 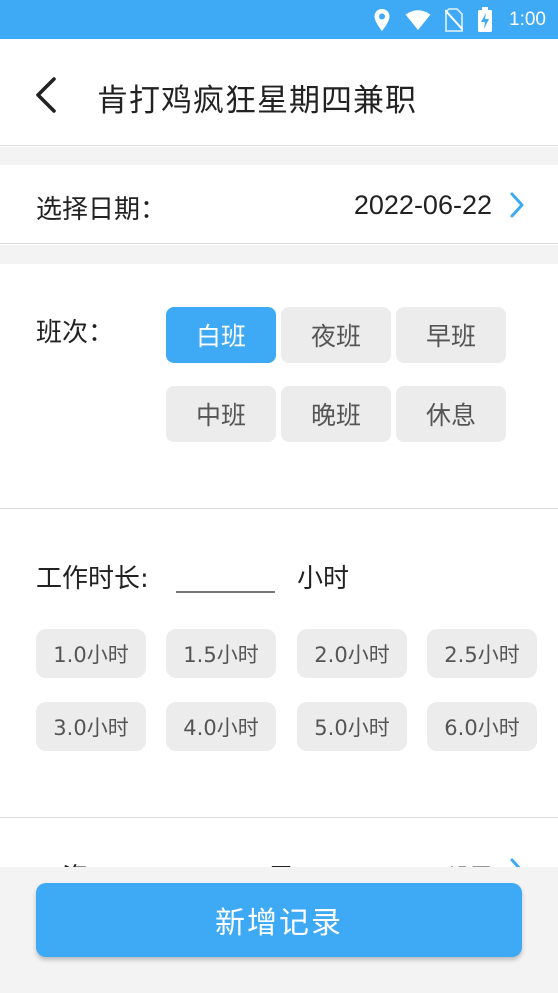 I want to click on shift-option-middle: 中班, so click(x=221, y=414).